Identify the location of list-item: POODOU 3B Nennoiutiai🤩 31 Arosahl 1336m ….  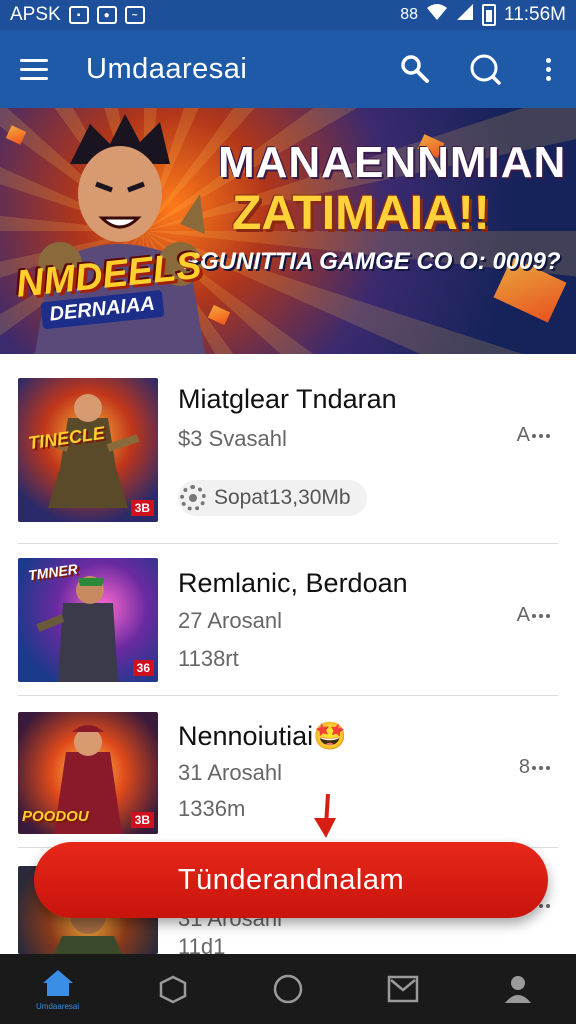
(288, 772).